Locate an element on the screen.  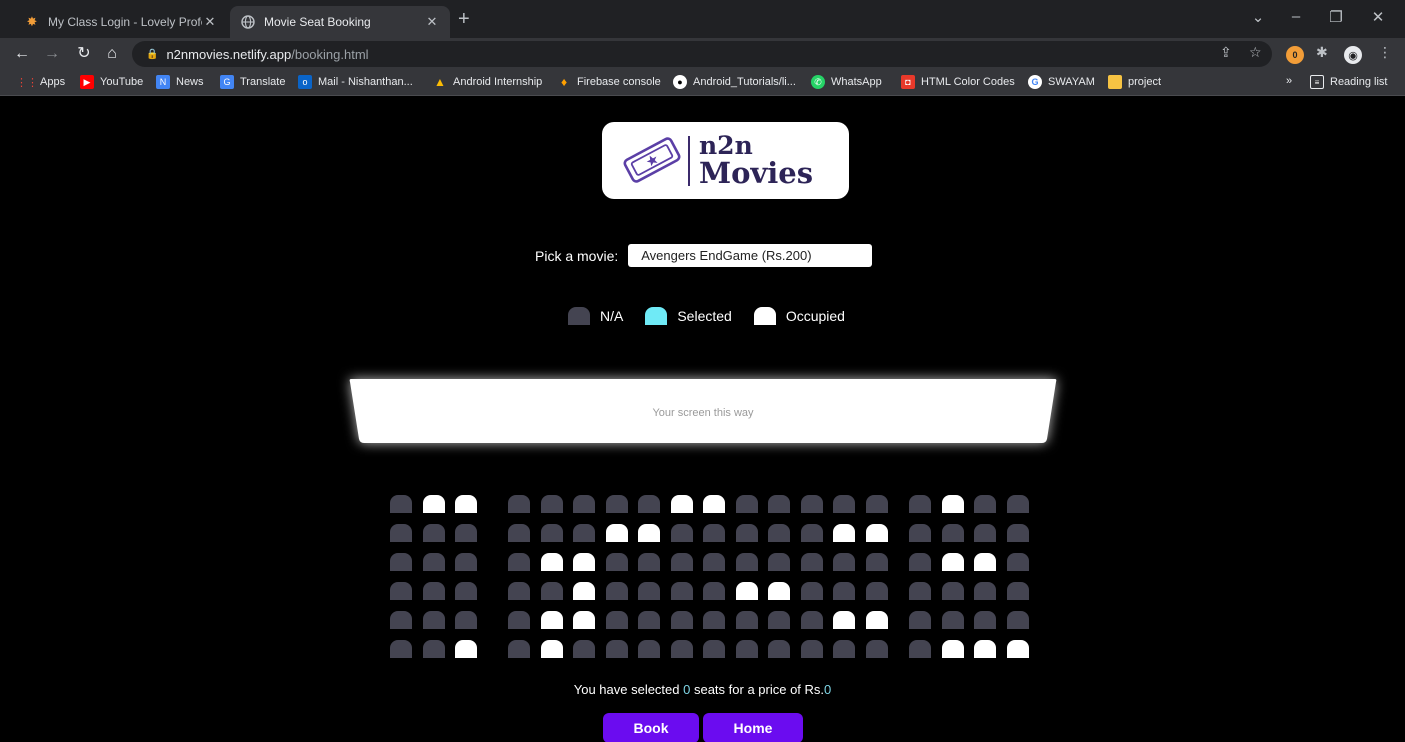
bookmark-html-color-codes: ◘ HTML Color Codes is located at coordinates (958, 82).